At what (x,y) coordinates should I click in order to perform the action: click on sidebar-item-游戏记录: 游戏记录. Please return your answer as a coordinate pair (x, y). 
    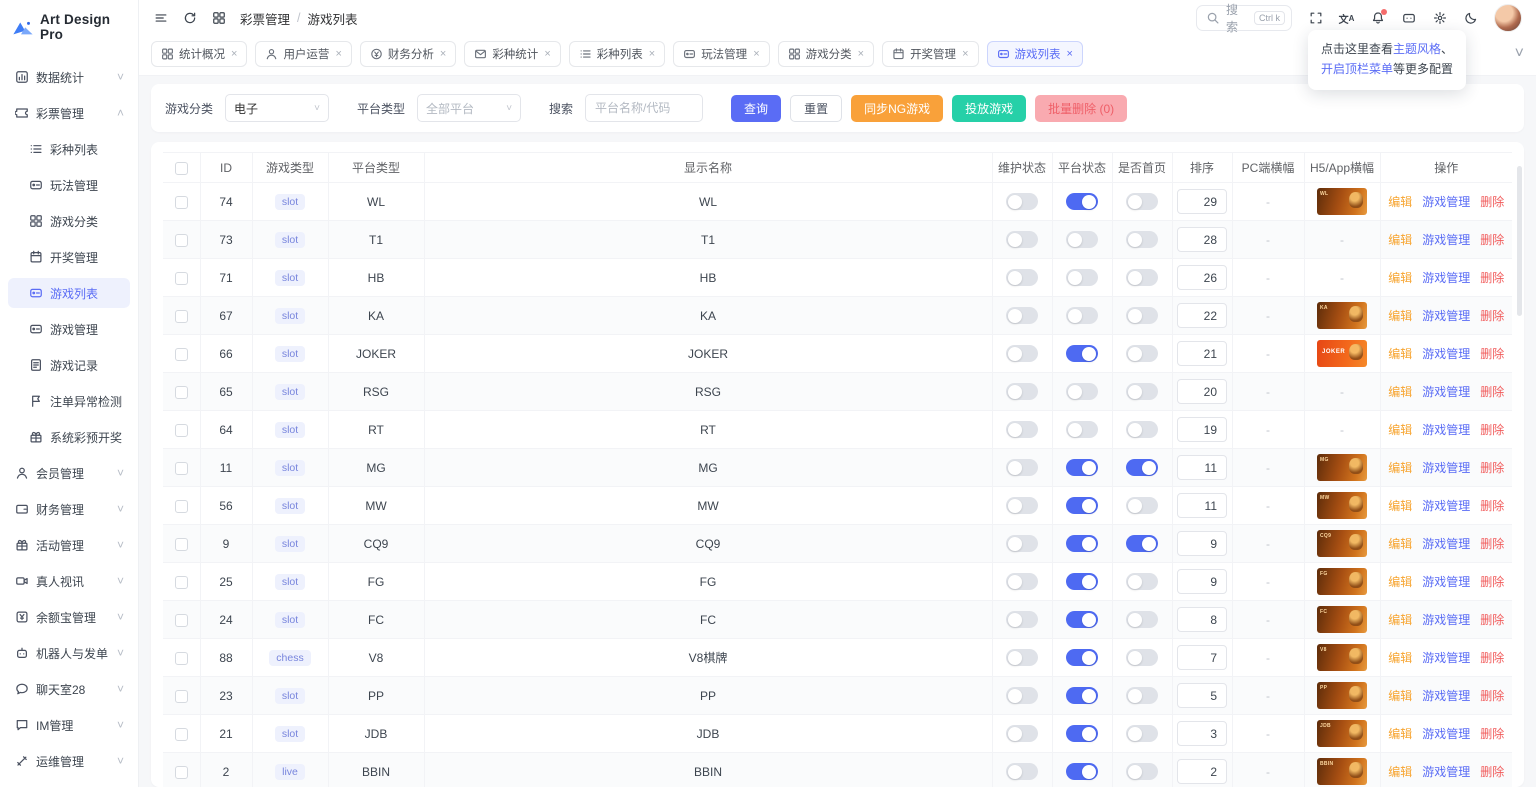
    Looking at the image, I should click on (69, 365).